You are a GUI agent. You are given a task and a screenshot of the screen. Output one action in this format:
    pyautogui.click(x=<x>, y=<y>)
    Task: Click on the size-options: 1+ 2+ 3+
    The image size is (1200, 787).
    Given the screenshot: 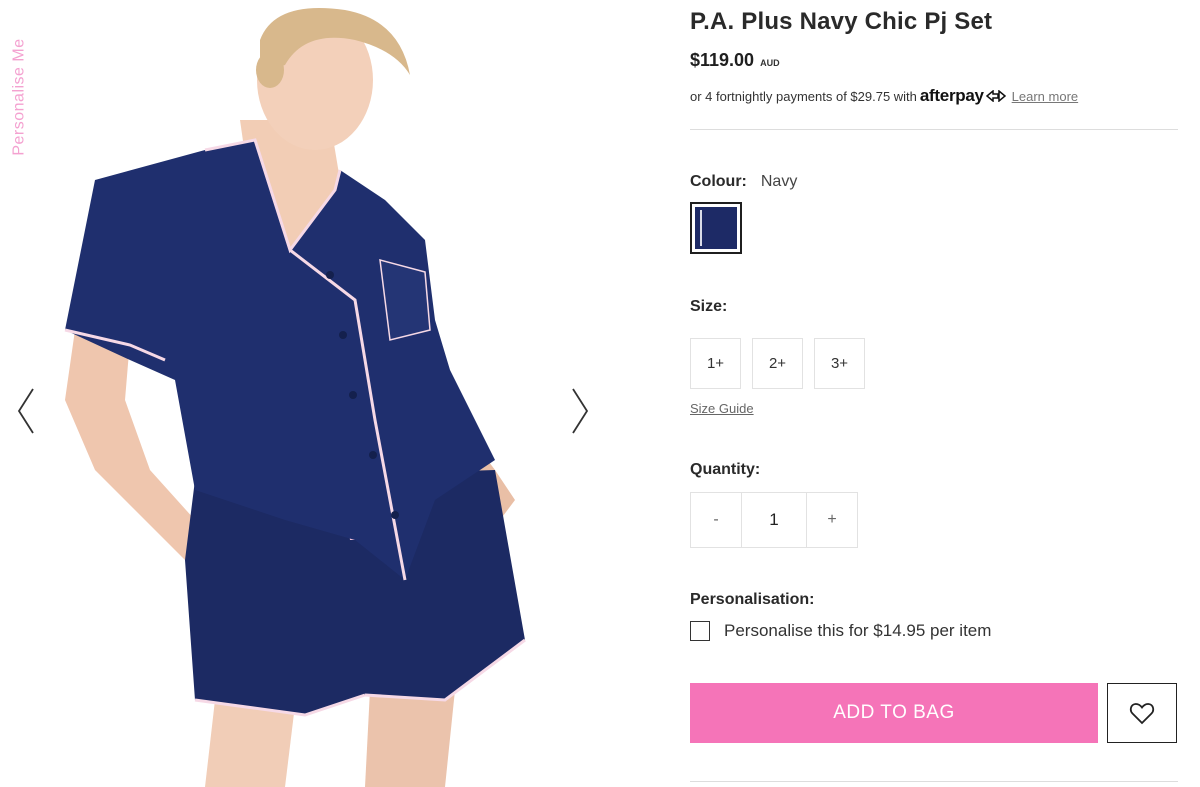 What is the action you would take?
    pyautogui.click(x=777, y=363)
    